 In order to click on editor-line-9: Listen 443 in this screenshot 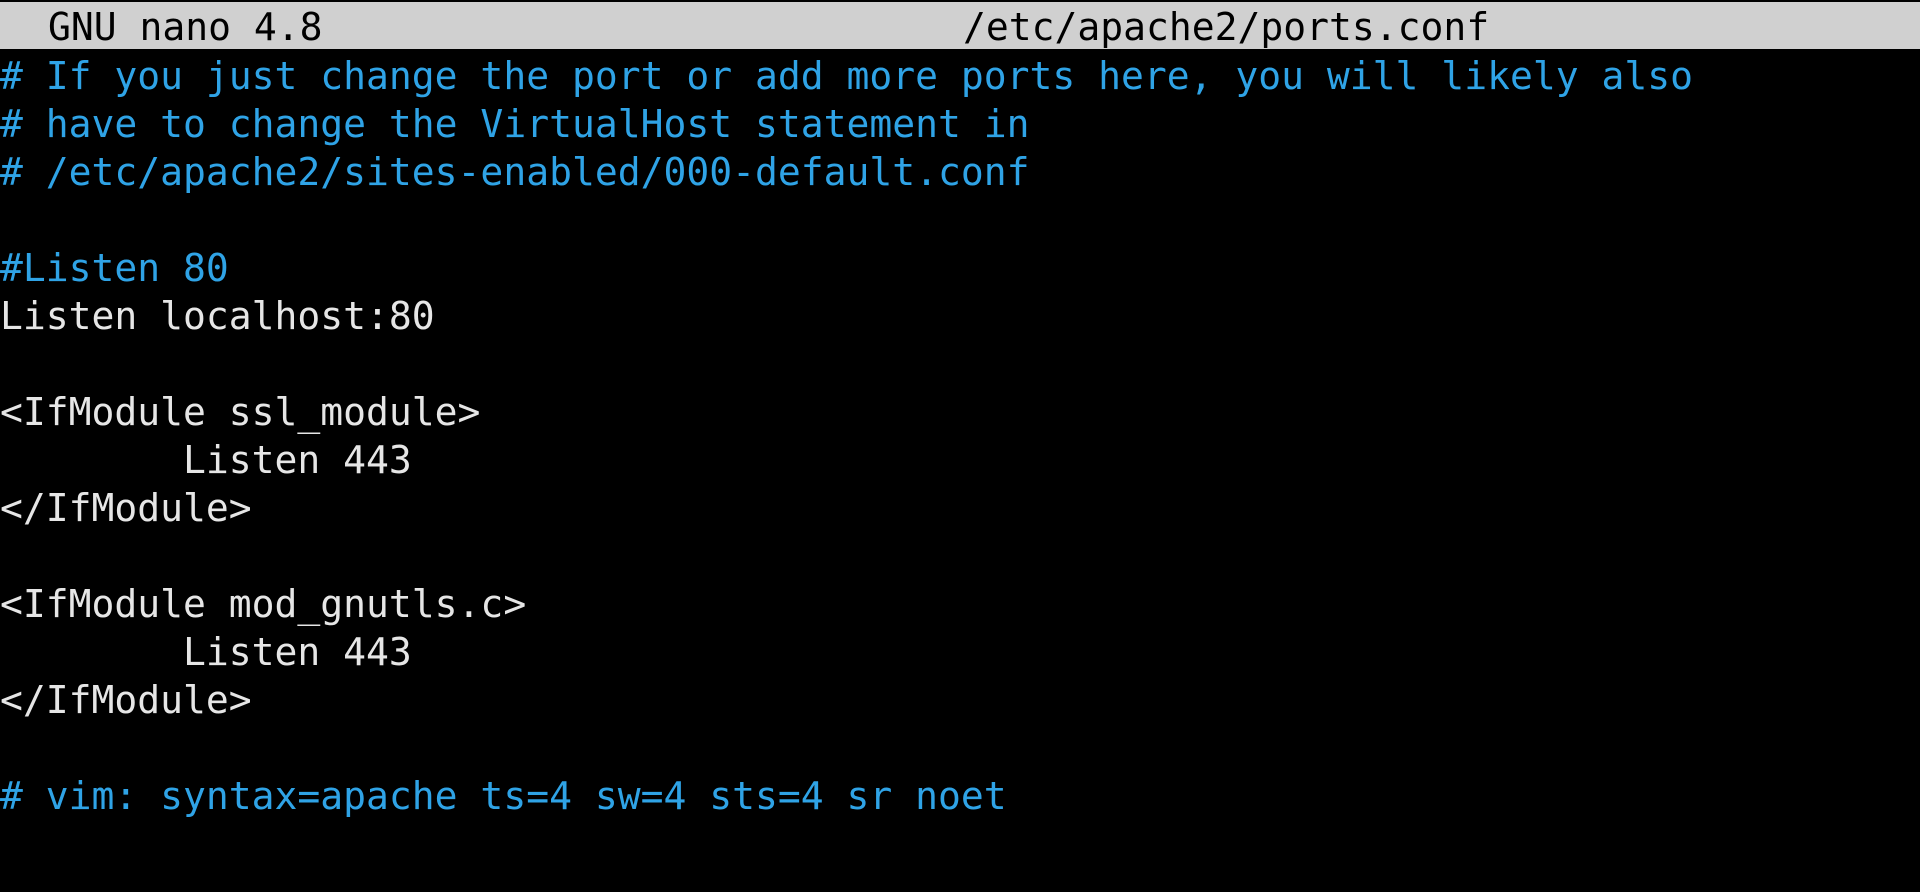, I will do `click(960, 460)`.